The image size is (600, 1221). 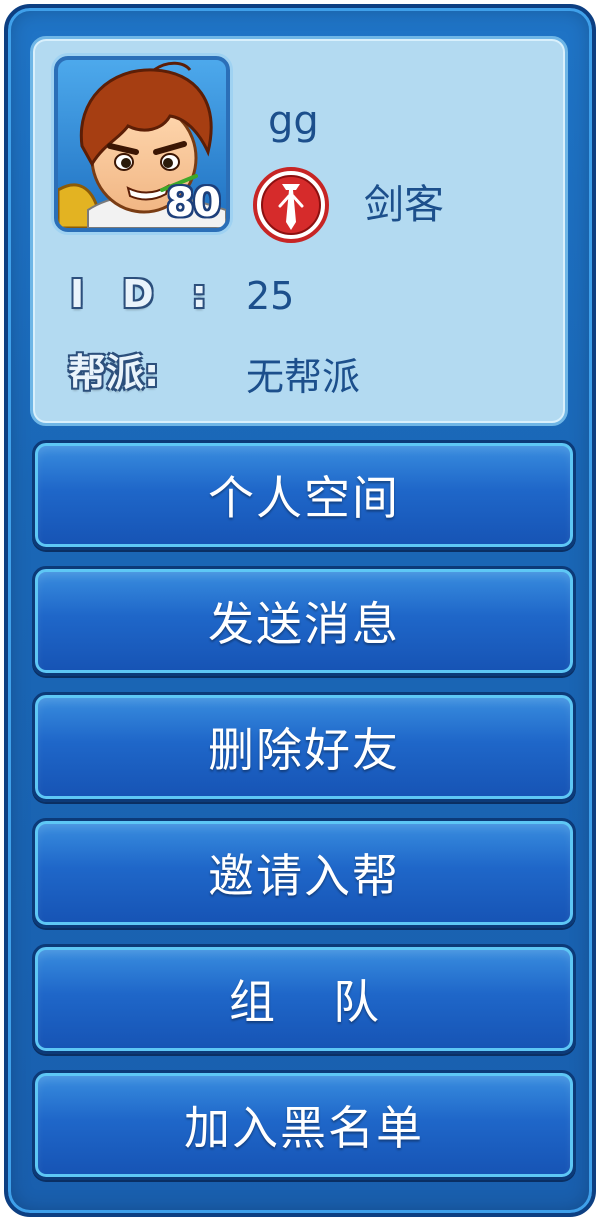 I want to click on send-message-button: 发送消息, so click(x=304, y=621).